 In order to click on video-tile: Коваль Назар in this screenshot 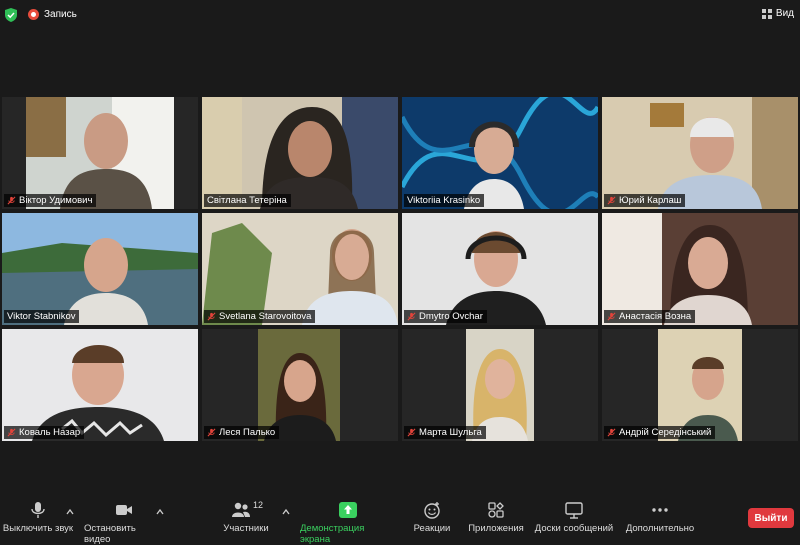, I will do `click(100, 385)`.